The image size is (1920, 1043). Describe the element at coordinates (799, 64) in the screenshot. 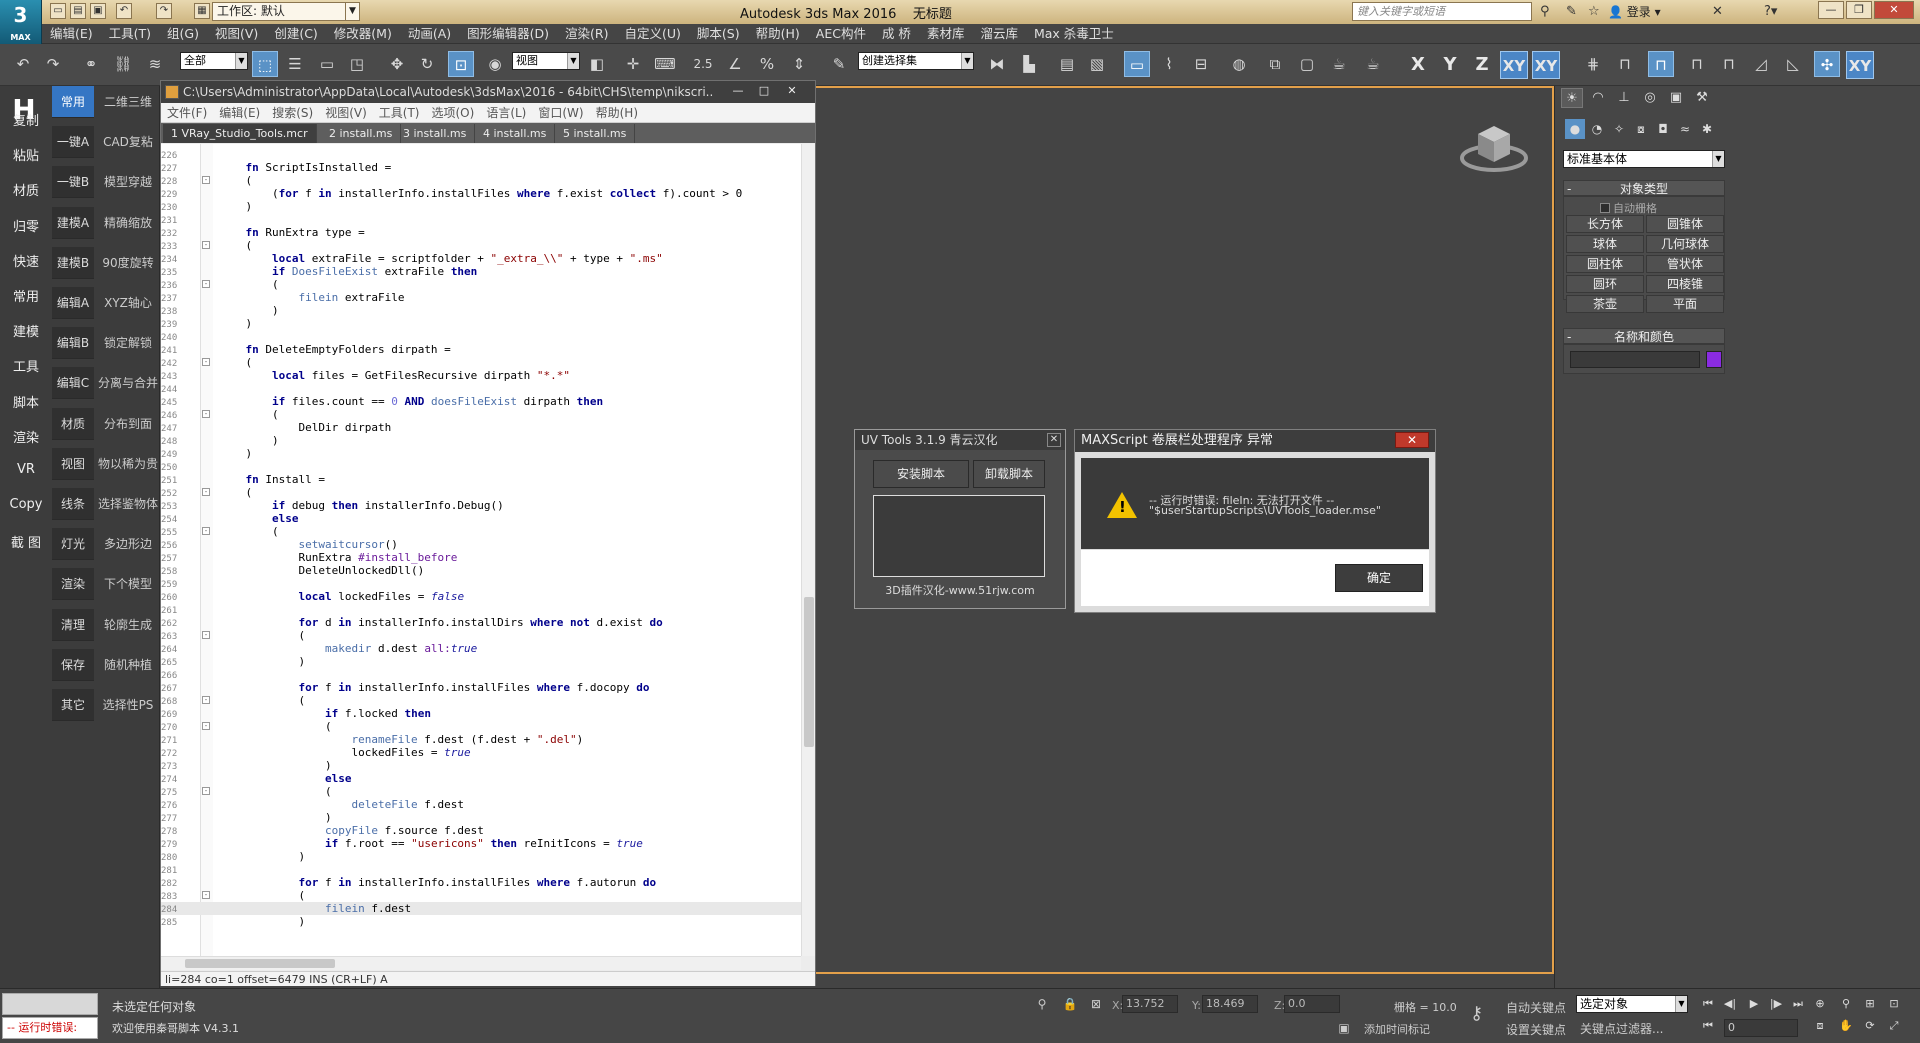

I see `spinner-snap-icon: ⇕` at that location.